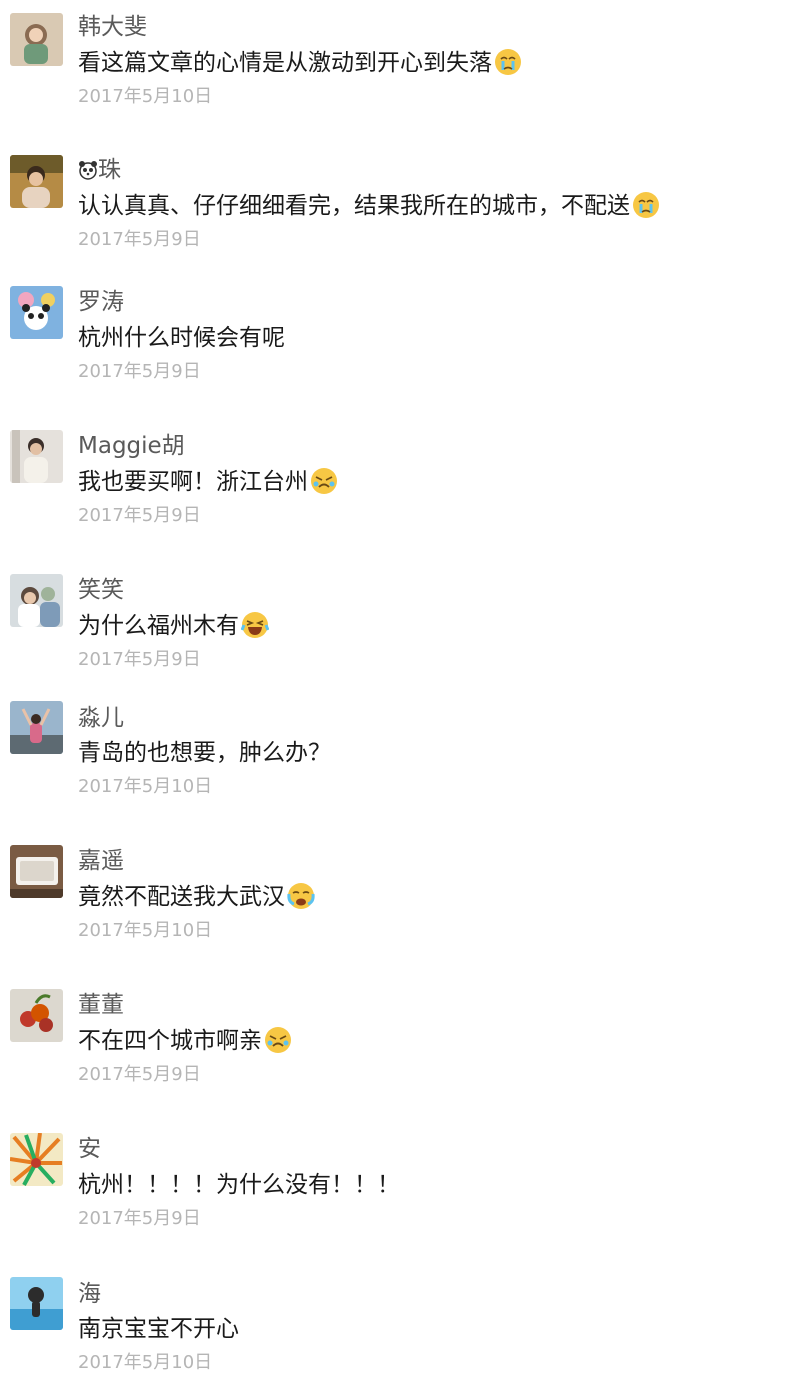 This screenshot has width=811, height=1387. Describe the element at coordinates (101, 302) in the screenshot. I see `commenter-name: 罗涛` at that location.